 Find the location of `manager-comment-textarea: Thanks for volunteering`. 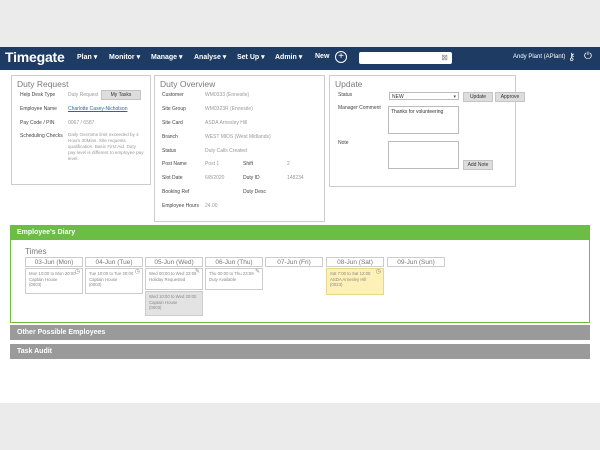

manager-comment-textarea: Thanks for volunteering is located at coordinates (423, 120).